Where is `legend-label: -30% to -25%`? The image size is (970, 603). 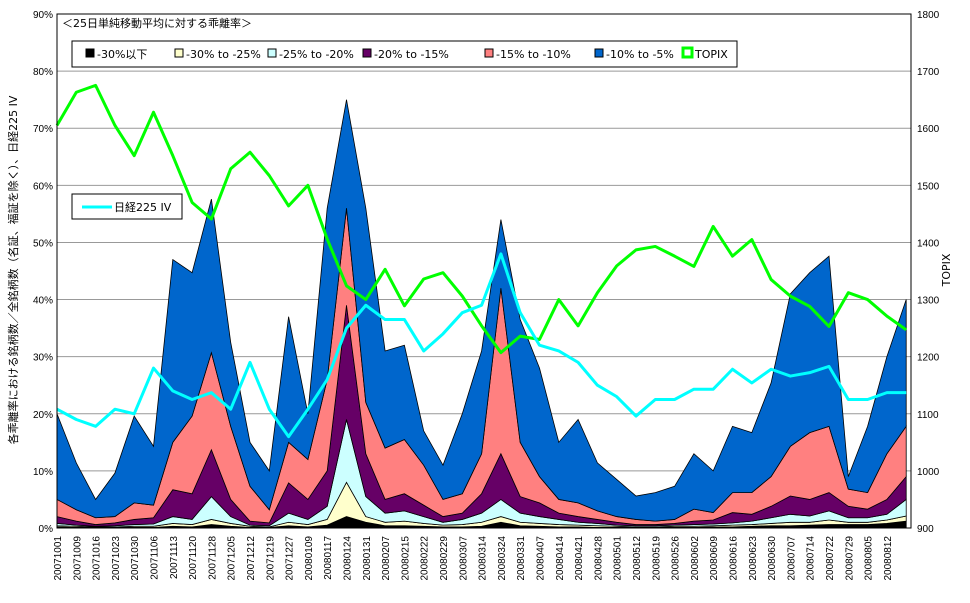 legend-label: -30% to -25% is located at coordinates (223, 54).